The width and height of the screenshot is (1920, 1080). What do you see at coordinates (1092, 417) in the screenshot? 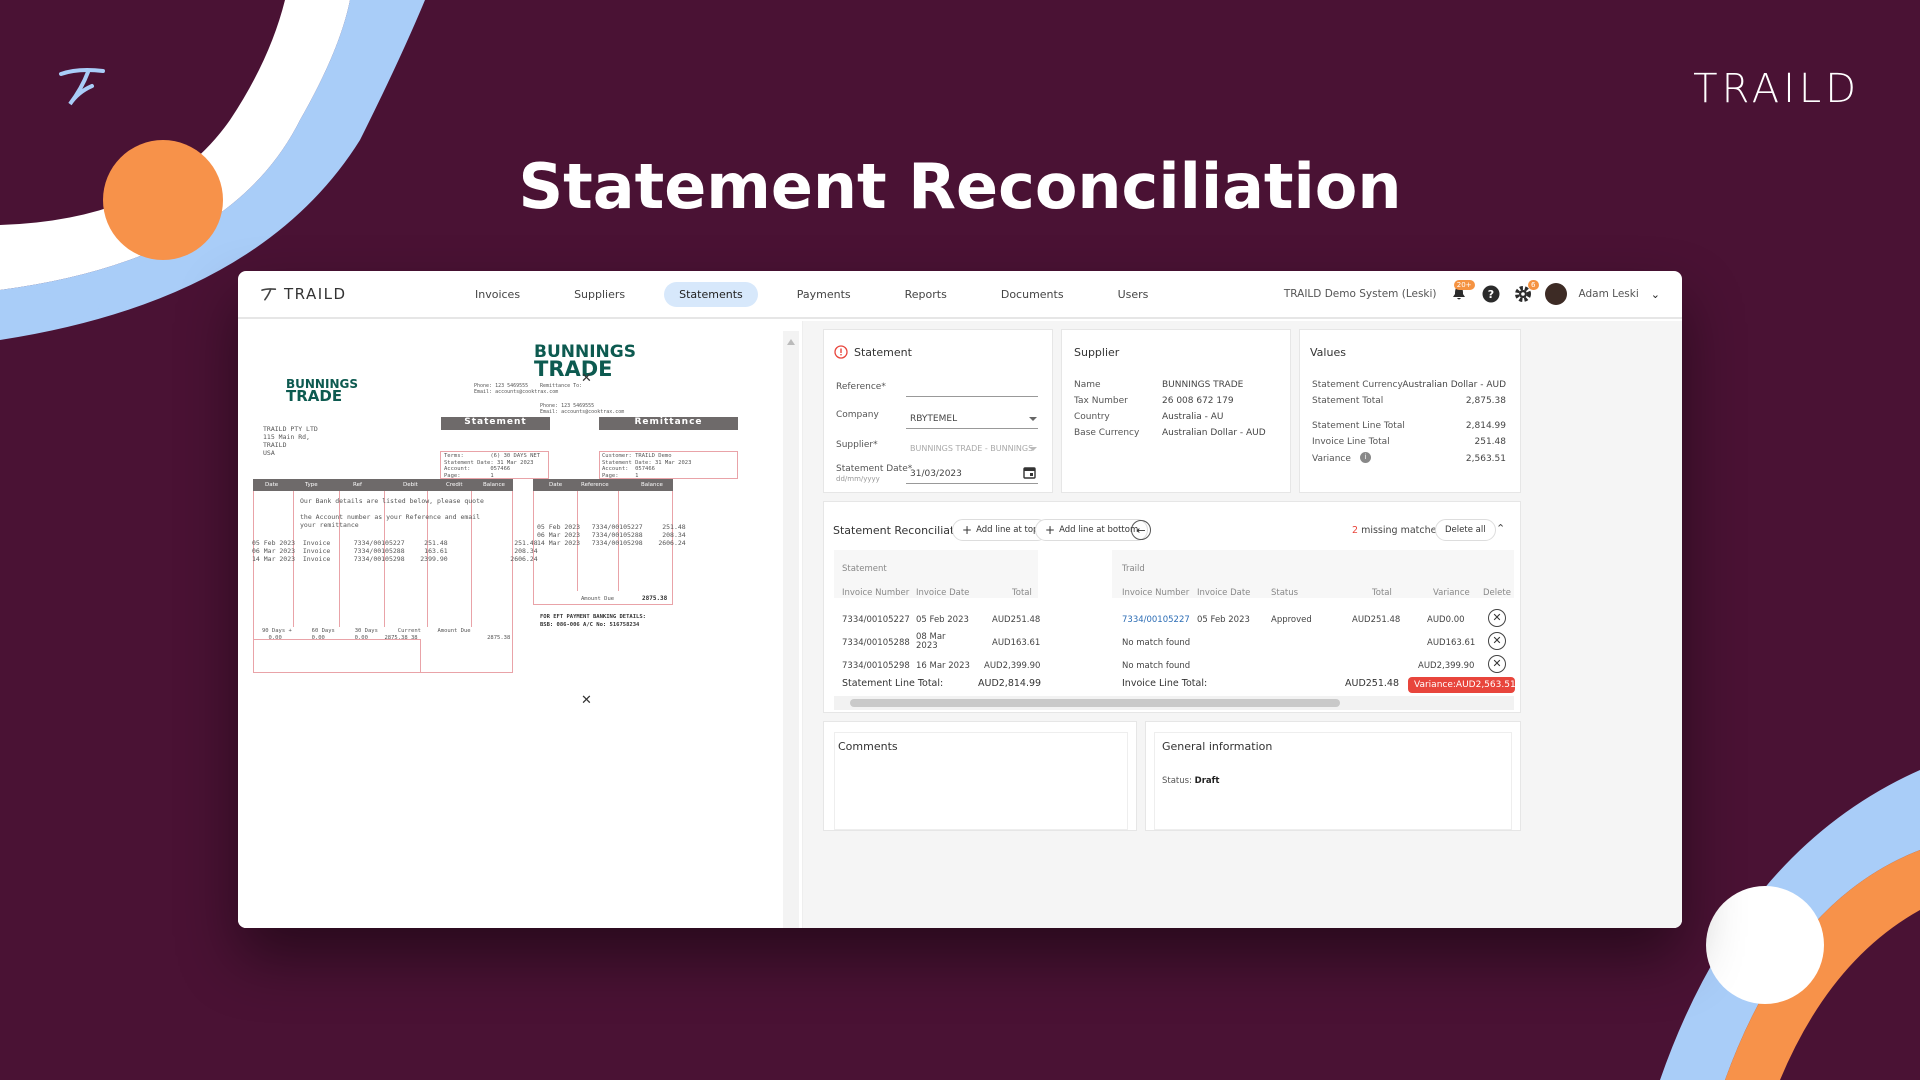
I see `country-label: Country` at bounding box center [1092, 417].